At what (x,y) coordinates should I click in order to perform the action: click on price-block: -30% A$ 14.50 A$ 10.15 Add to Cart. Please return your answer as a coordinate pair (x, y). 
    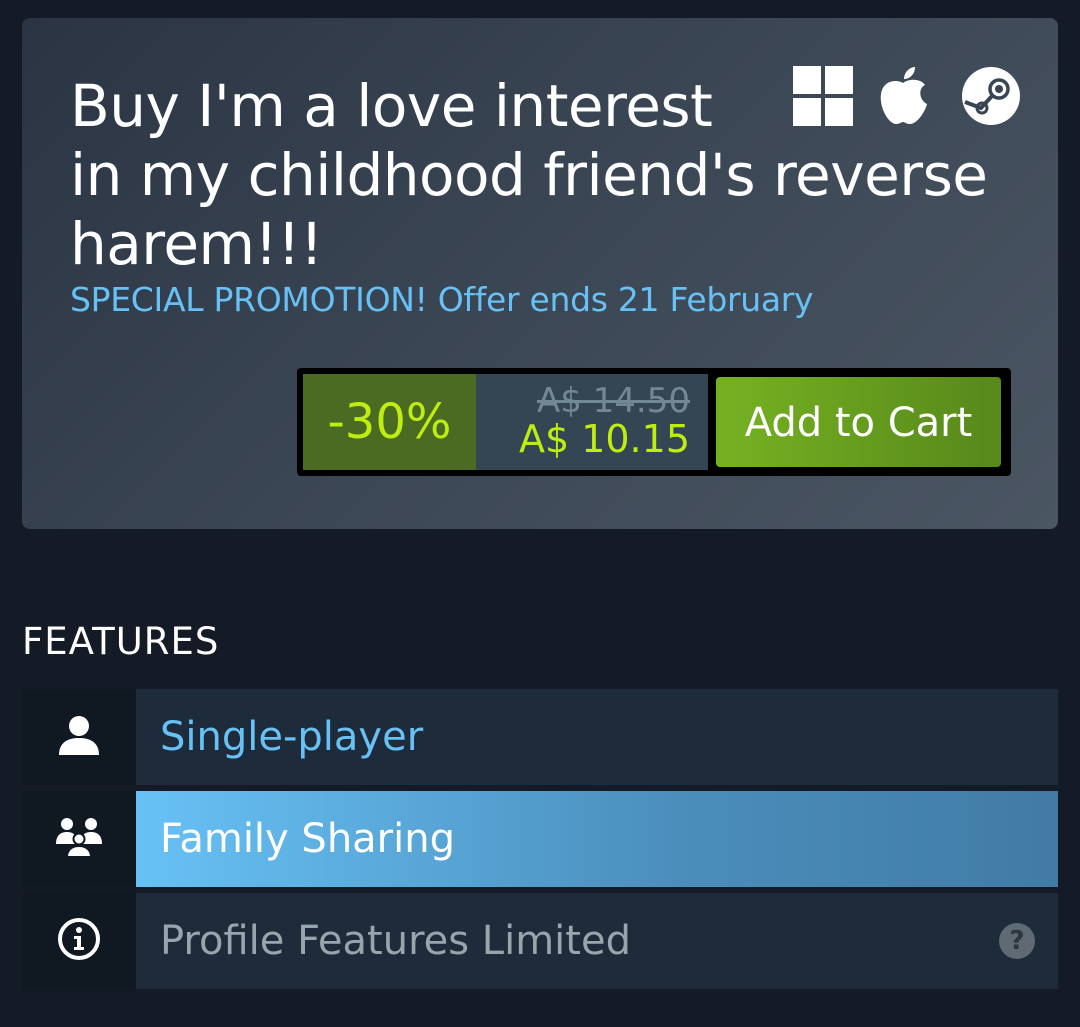
    Looking at the image, I should click on (654, 422).